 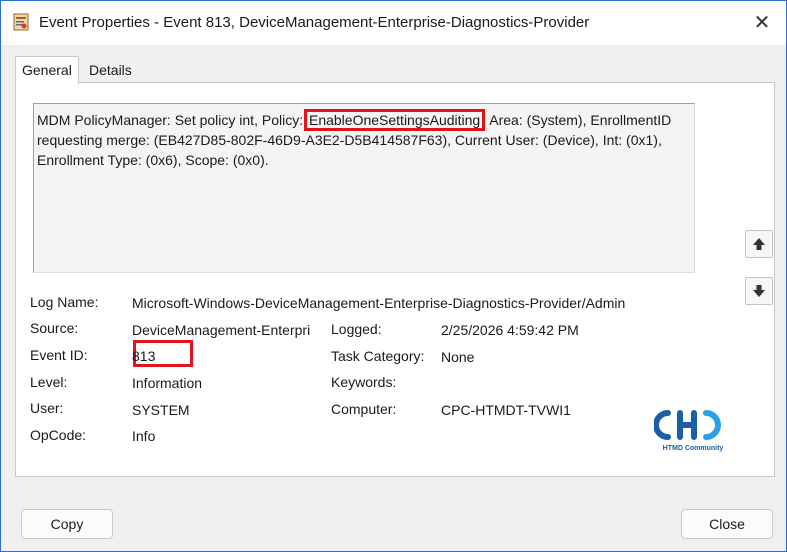 What do you see at coordinates (364, 382) in the screenshot?
I see `keywords-label: Keywords:` at bounding box center [364, 382].